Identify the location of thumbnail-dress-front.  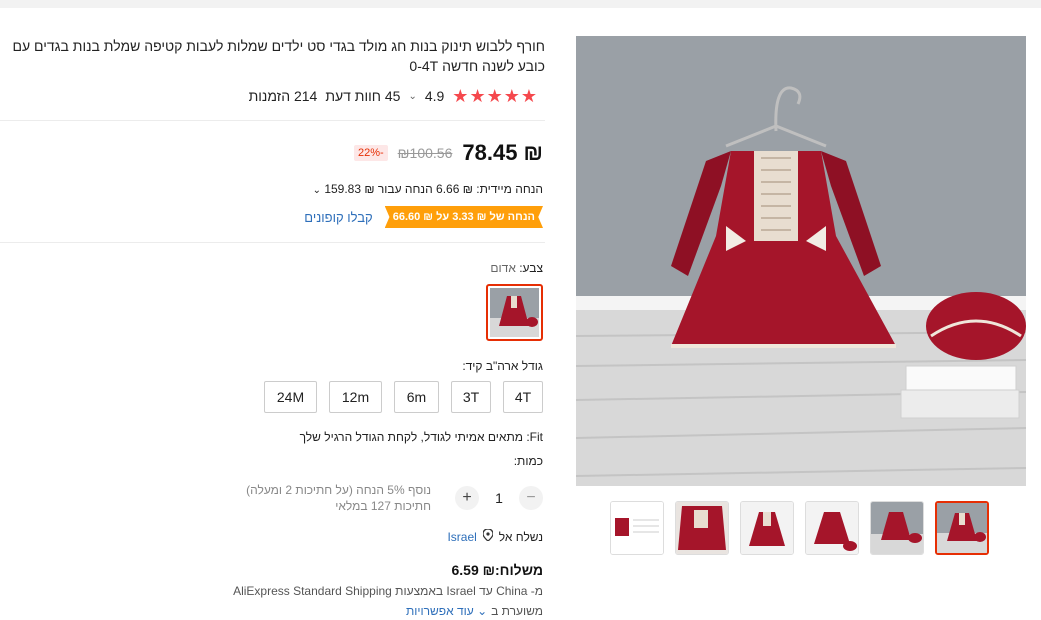
(767, 528).